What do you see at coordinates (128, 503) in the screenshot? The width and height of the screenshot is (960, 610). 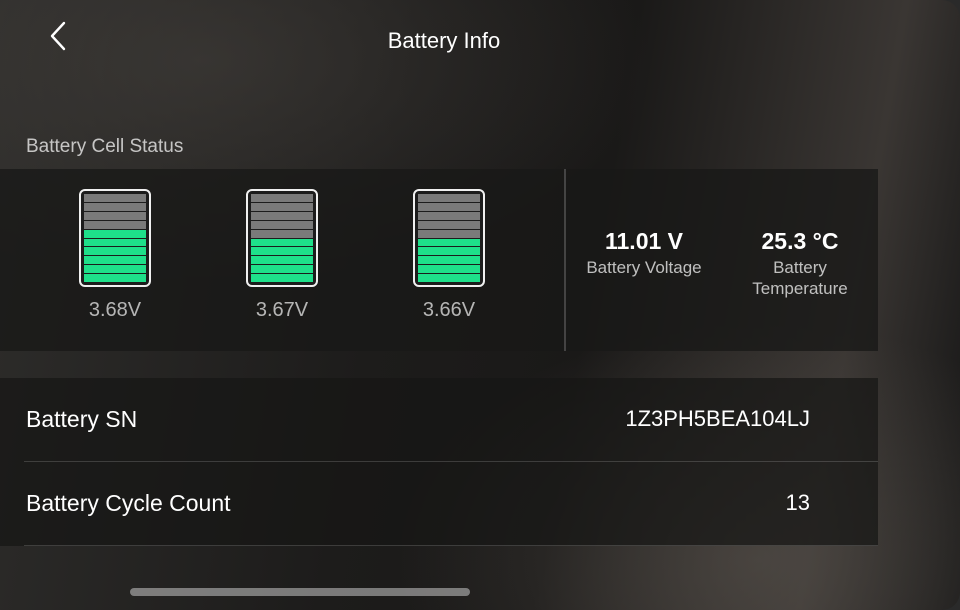 I see `battery-cycle-count-label: Battery Cycle Count` at bounding box center [128, 503].